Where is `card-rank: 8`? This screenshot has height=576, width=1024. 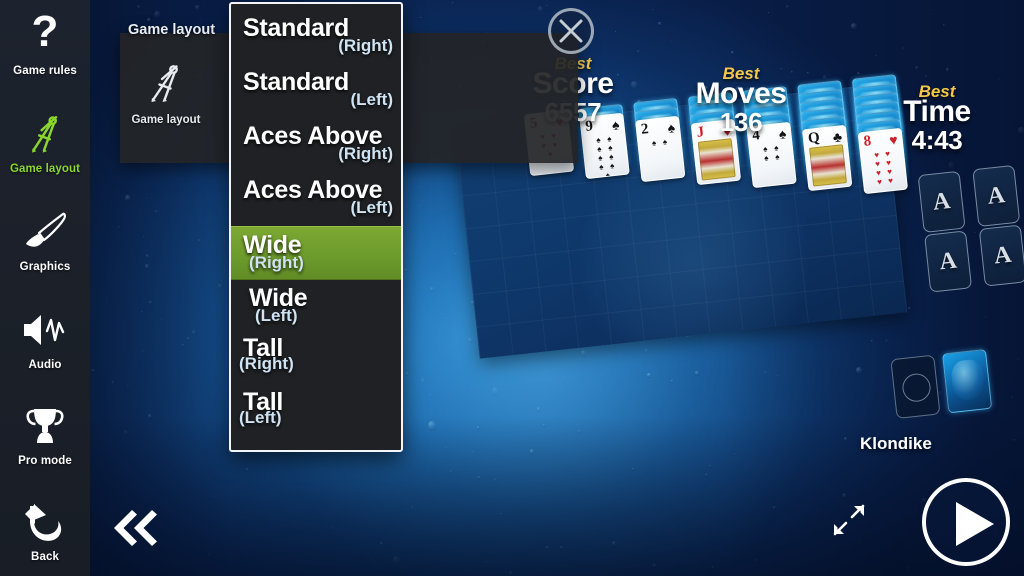 card-rank: 8 is located at coordinates (867, 141).